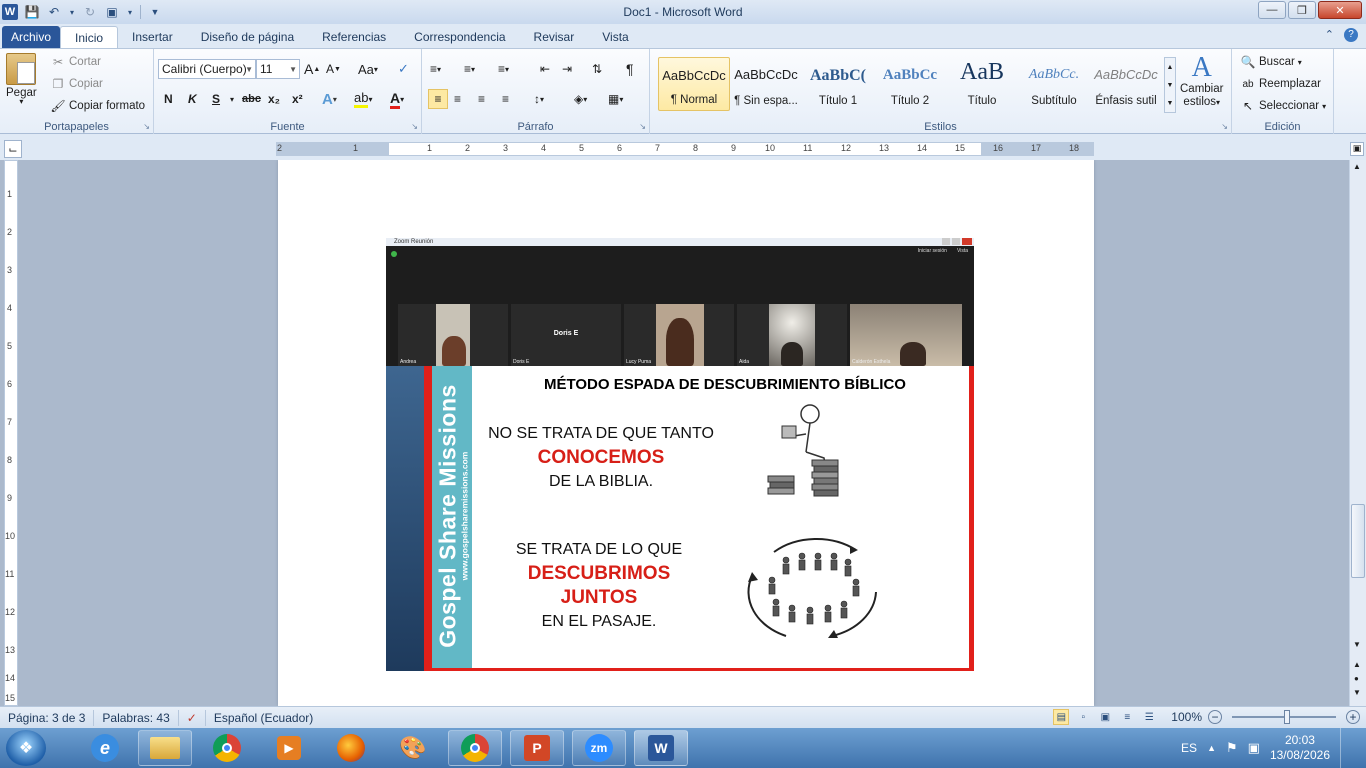  What do you see at coordinates (31, 37) in the screenshot?
I see `tab-file: Archivo` at bounding box center [31, 37].